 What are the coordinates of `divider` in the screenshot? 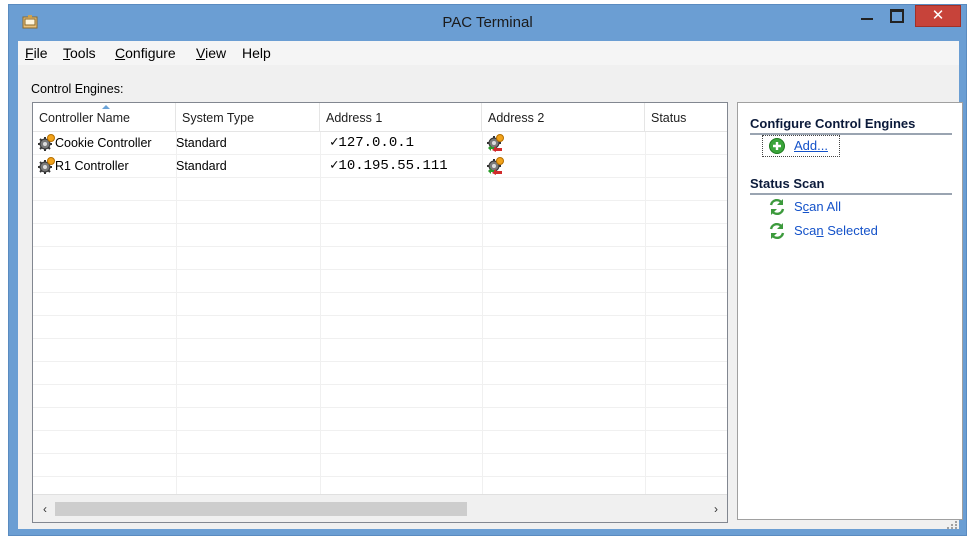 It's located at (851, 194).